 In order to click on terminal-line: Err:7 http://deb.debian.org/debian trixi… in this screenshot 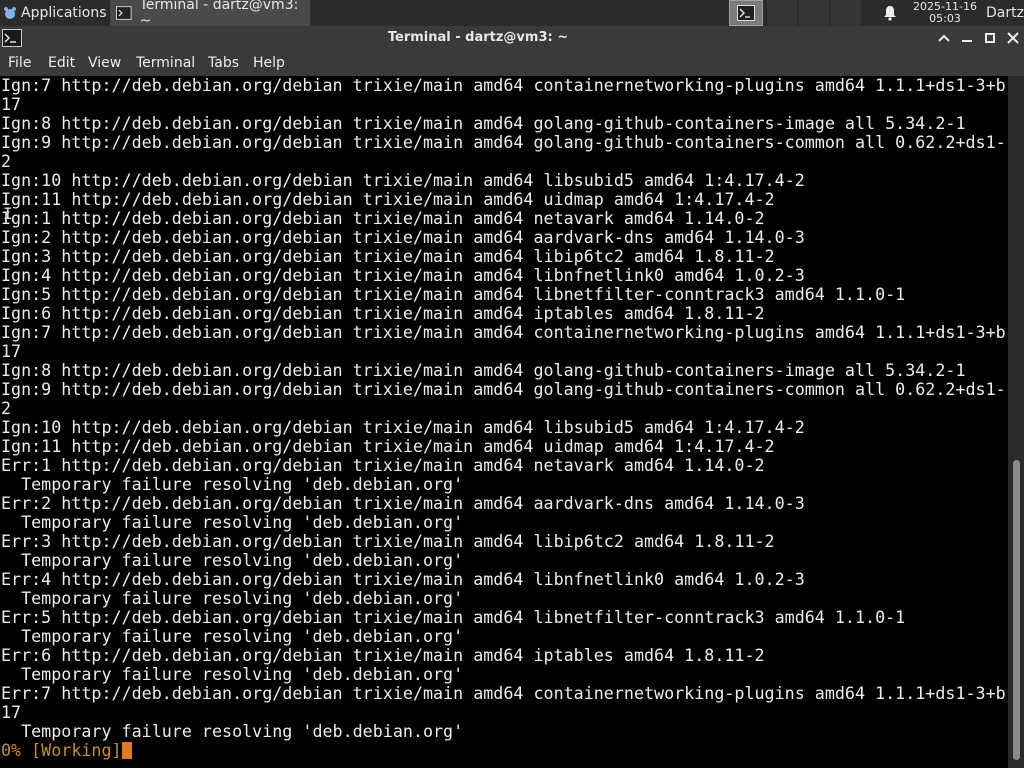, I will do `click(503, 693)`.